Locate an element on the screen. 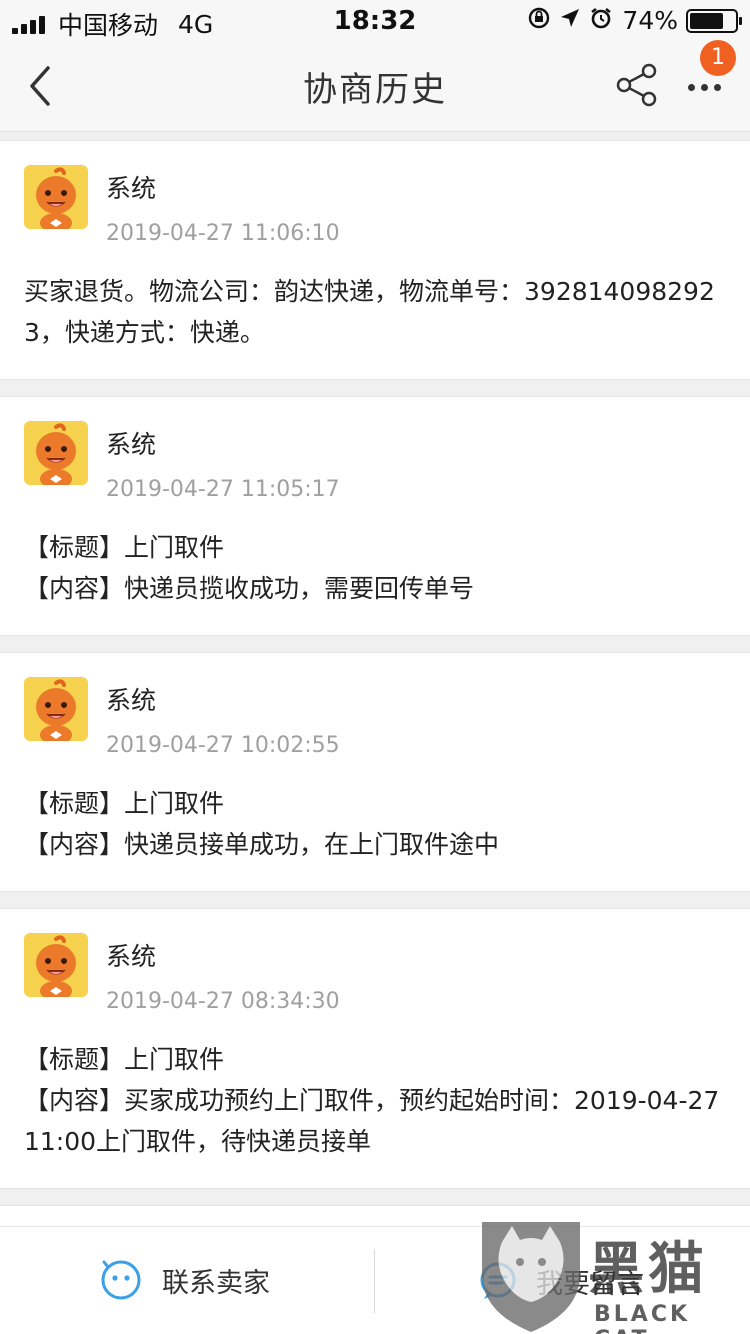  more-horizontal-icon is located at coordinates (707, 87).